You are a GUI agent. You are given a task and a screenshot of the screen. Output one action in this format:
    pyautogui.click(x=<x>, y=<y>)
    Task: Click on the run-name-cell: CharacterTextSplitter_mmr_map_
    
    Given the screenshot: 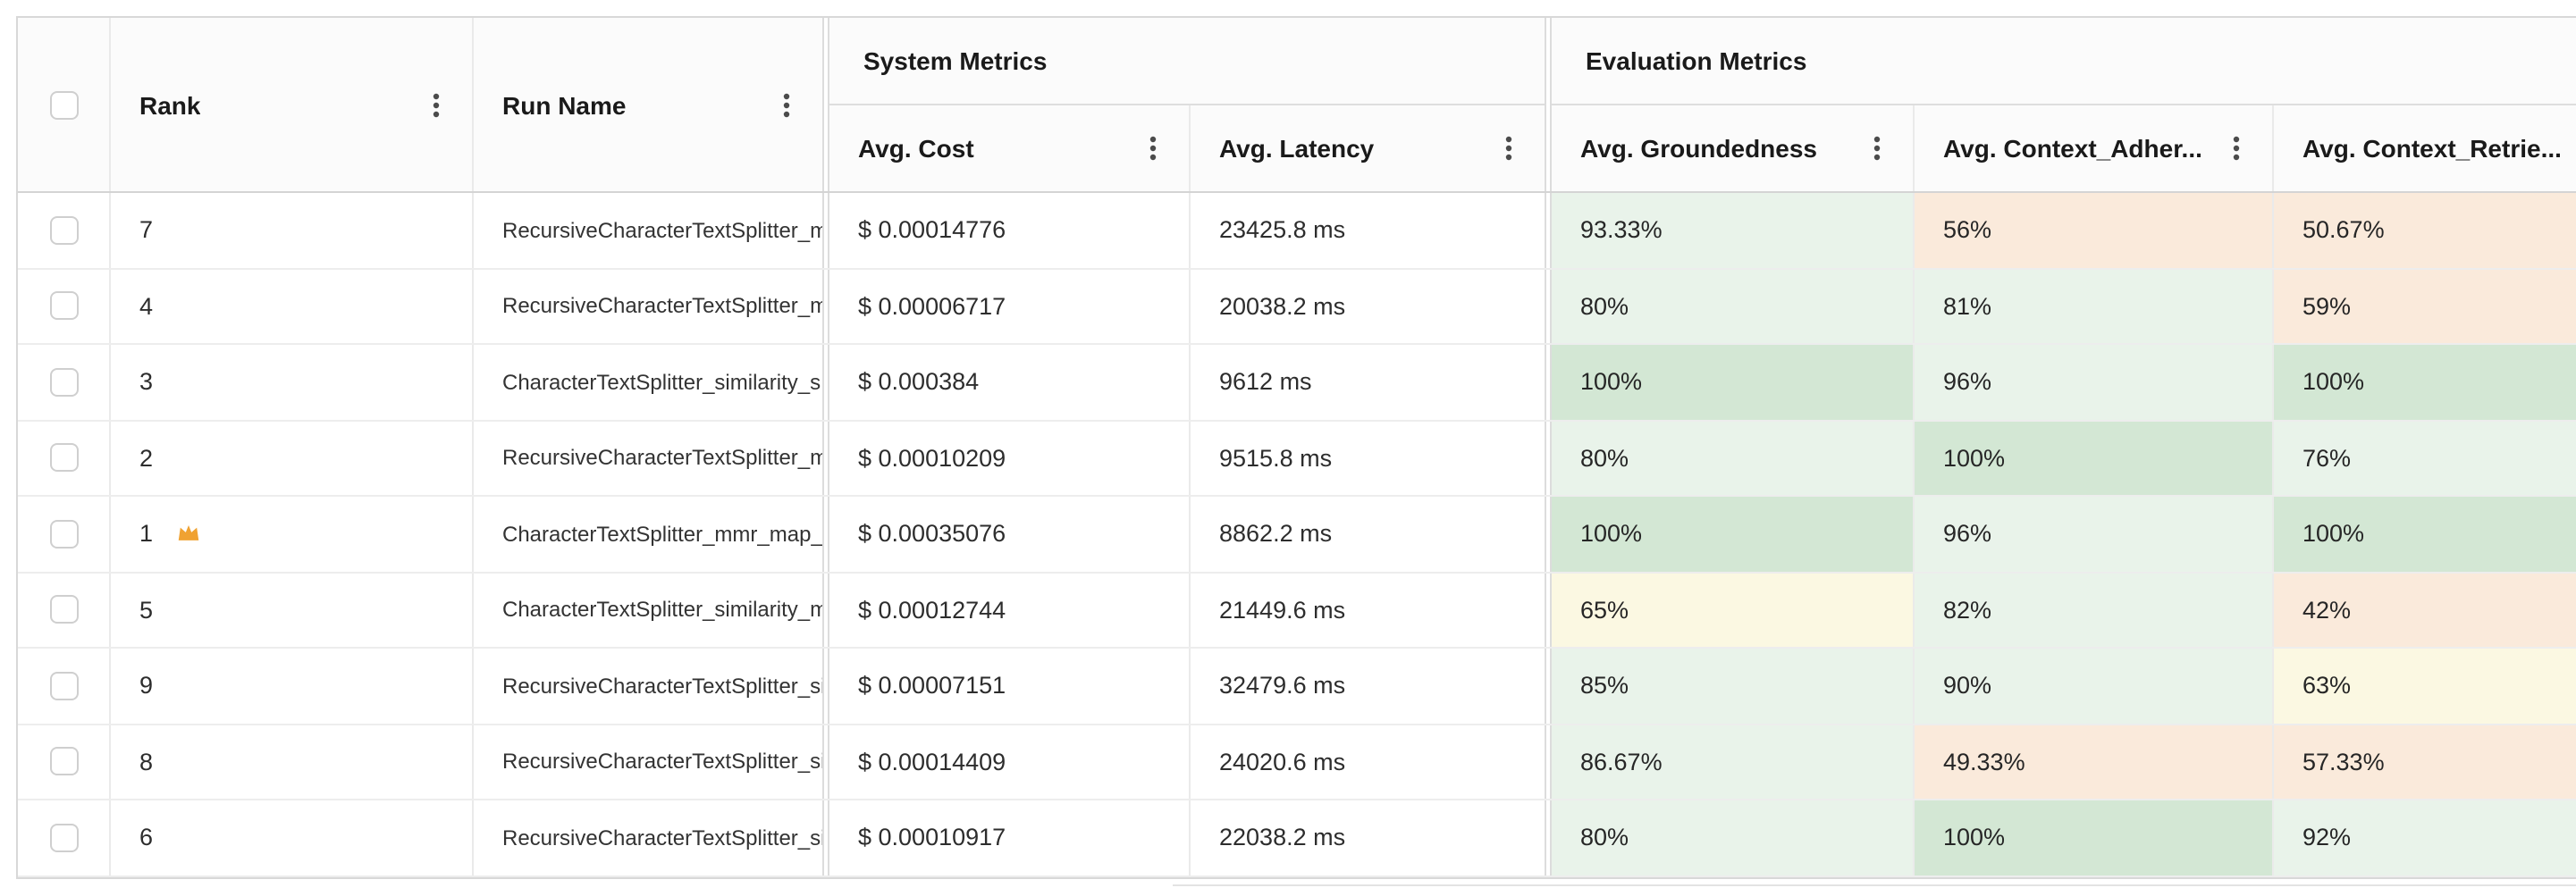 What is the action you would take?
    pyautogui.click(x=648, y=534)
    